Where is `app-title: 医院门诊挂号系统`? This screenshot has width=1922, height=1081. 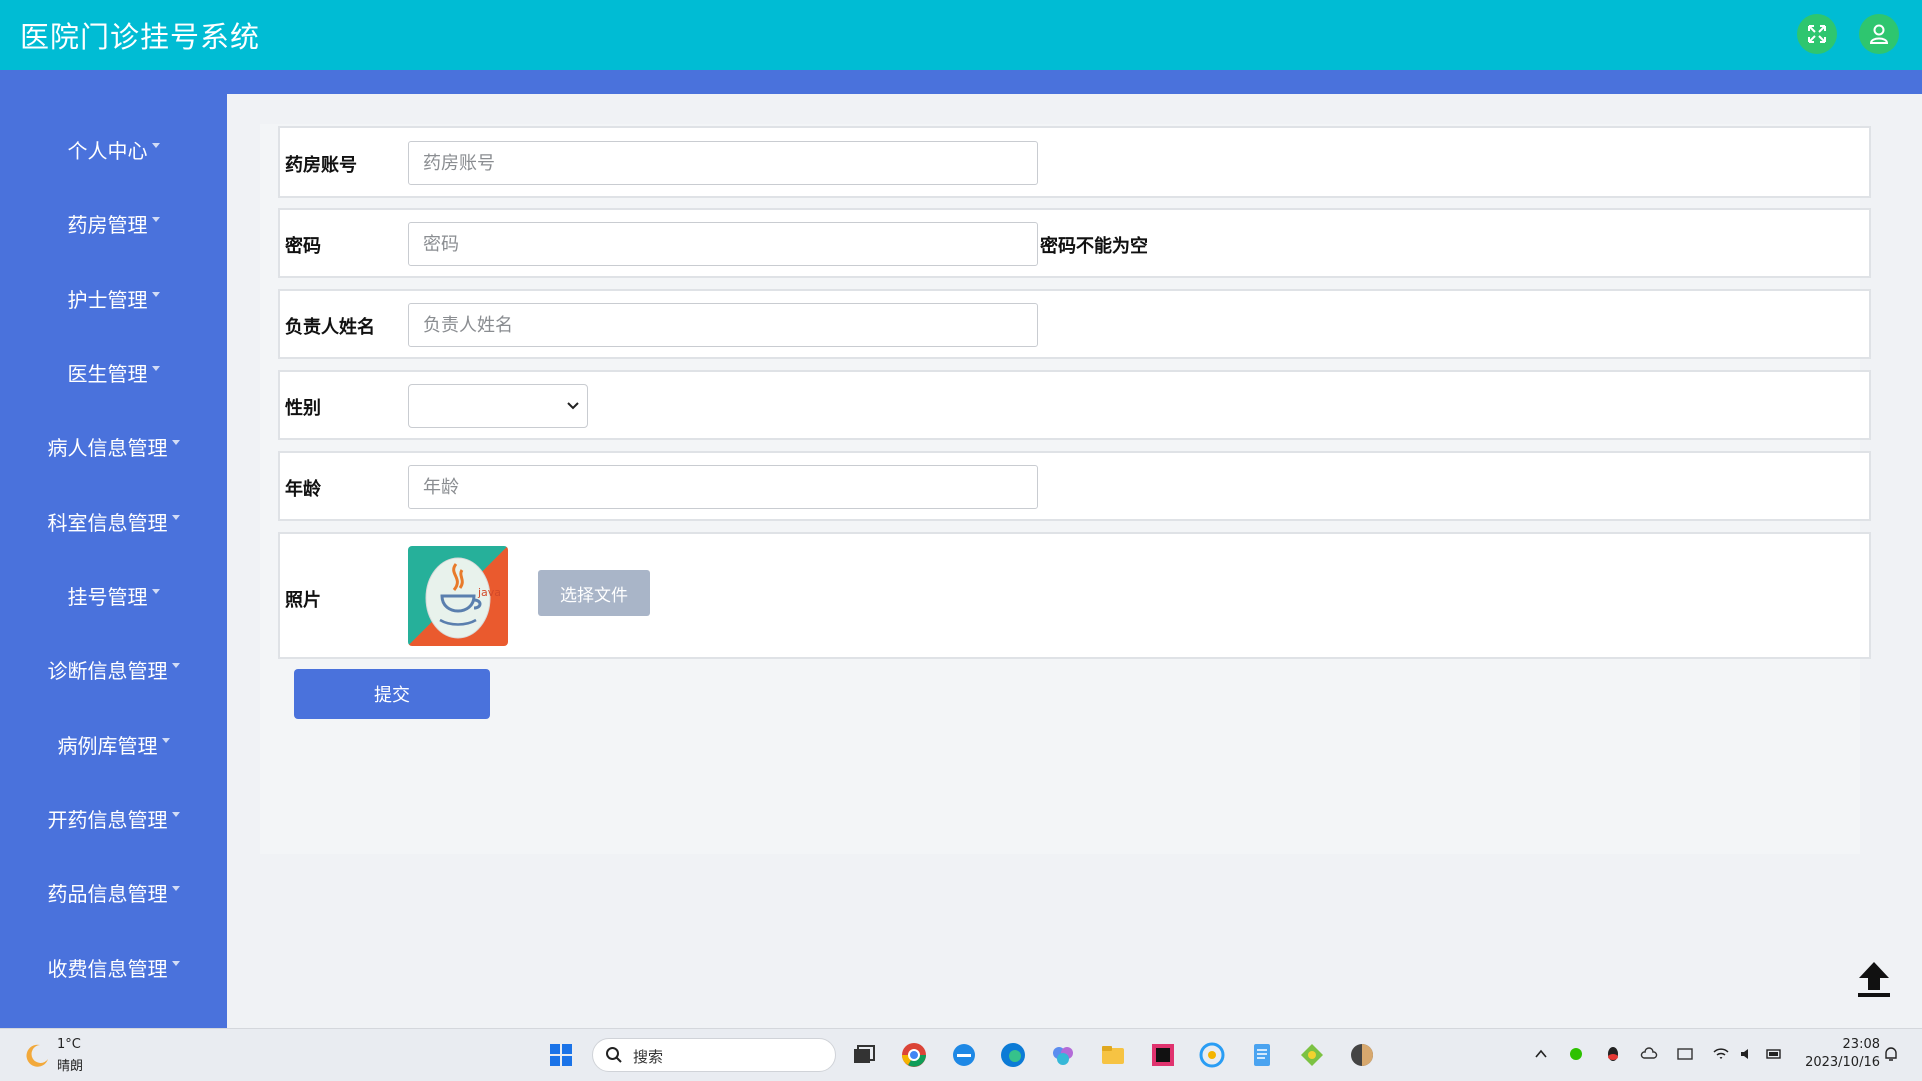 app-title: 医院门诊挂号系统 is located at coordinates (140, 37).